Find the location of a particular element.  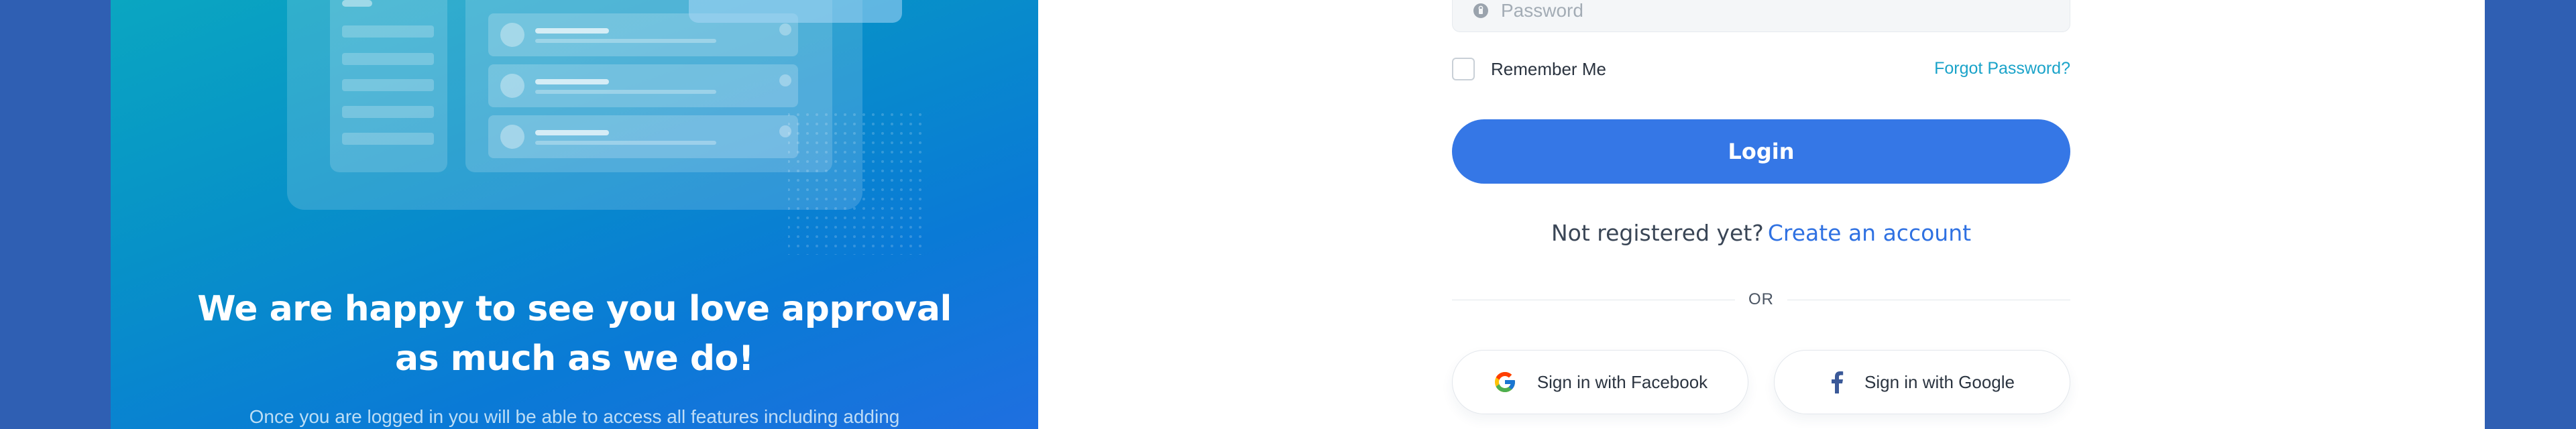

dashboard-illustration is located at coordinates (604, 127).